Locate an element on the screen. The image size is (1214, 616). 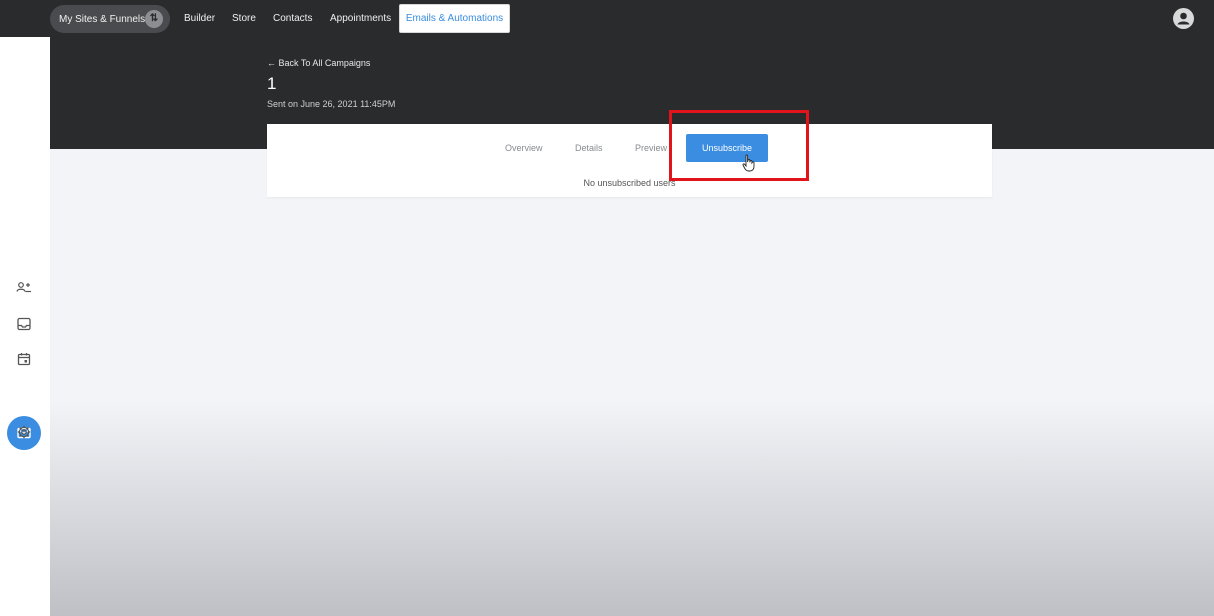
left-sidebar is located at coordinates (25, 326).